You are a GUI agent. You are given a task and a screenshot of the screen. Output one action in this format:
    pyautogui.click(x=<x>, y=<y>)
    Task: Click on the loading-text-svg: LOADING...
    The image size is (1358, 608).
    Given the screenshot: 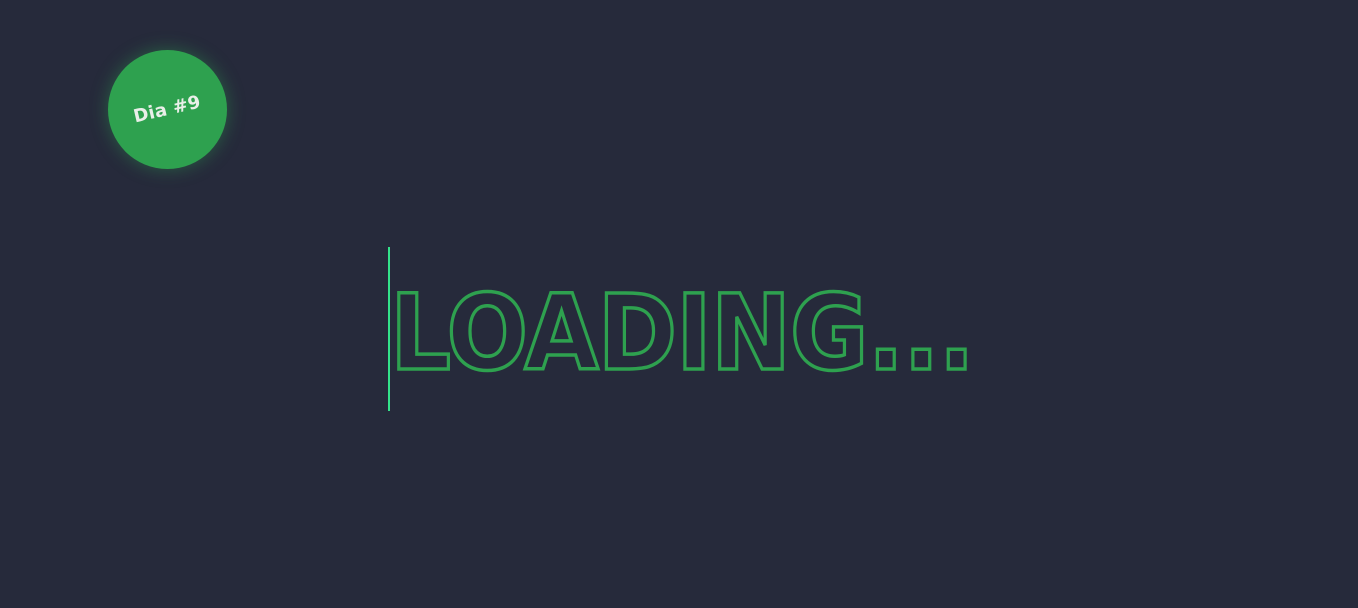 What is the action you would take?
    pyautogui.click(x=682, y=333)
    